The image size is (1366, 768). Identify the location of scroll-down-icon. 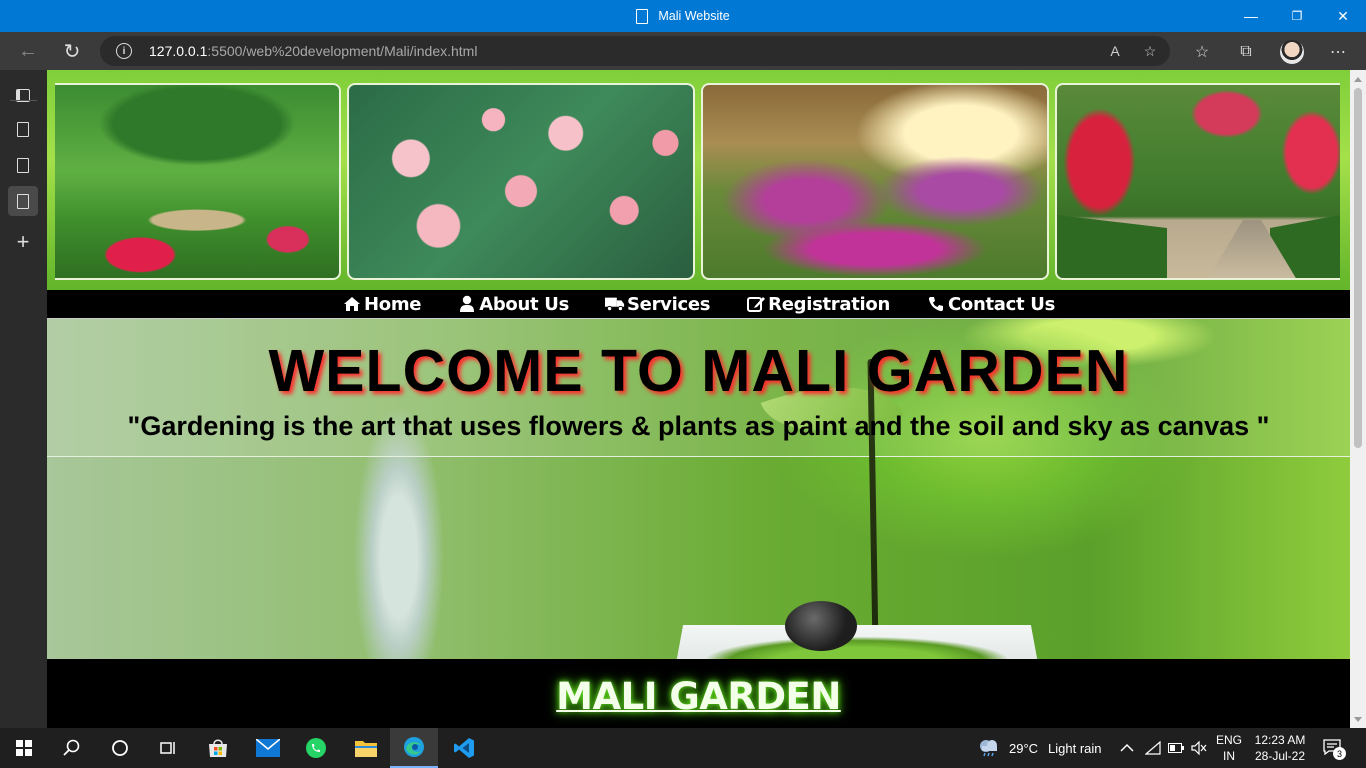
(1358, 719).